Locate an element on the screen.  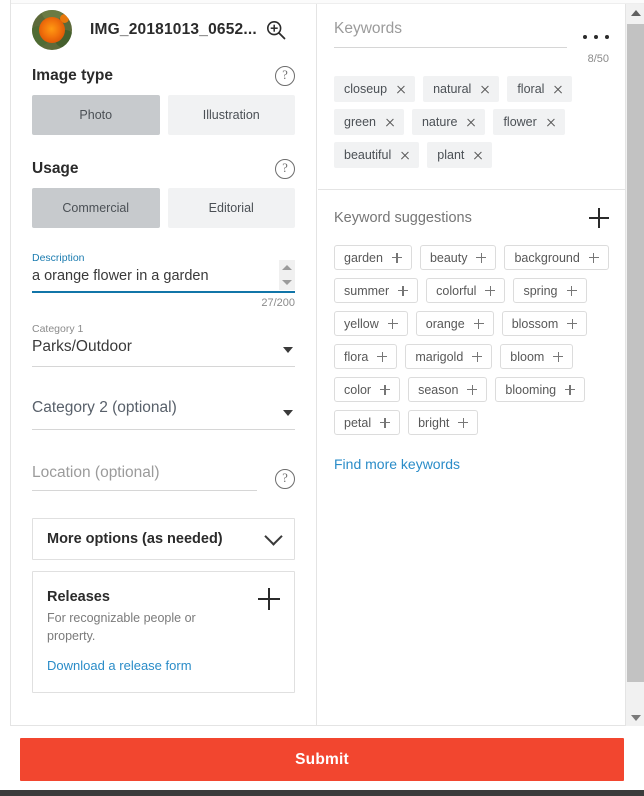
keyword-chip: green is located at coordinates (369, 122).